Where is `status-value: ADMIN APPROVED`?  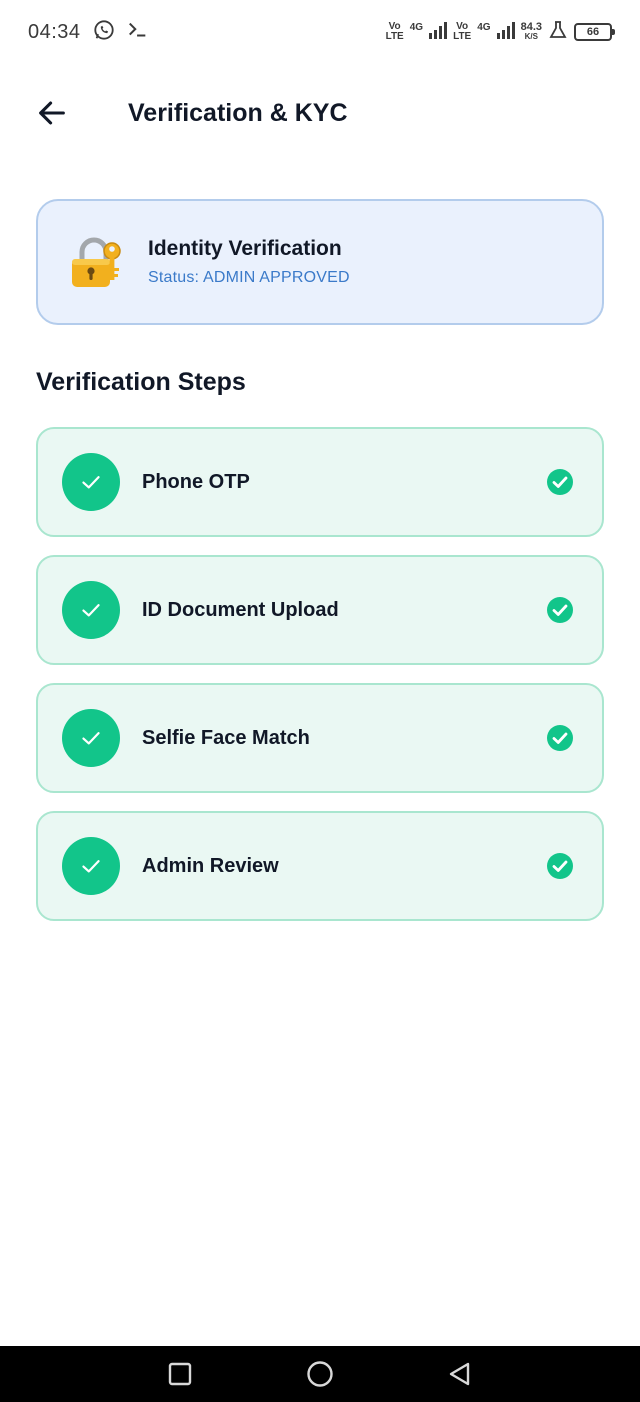
status-value: ADMIN APPROVED is located at coordinates (276, 277).